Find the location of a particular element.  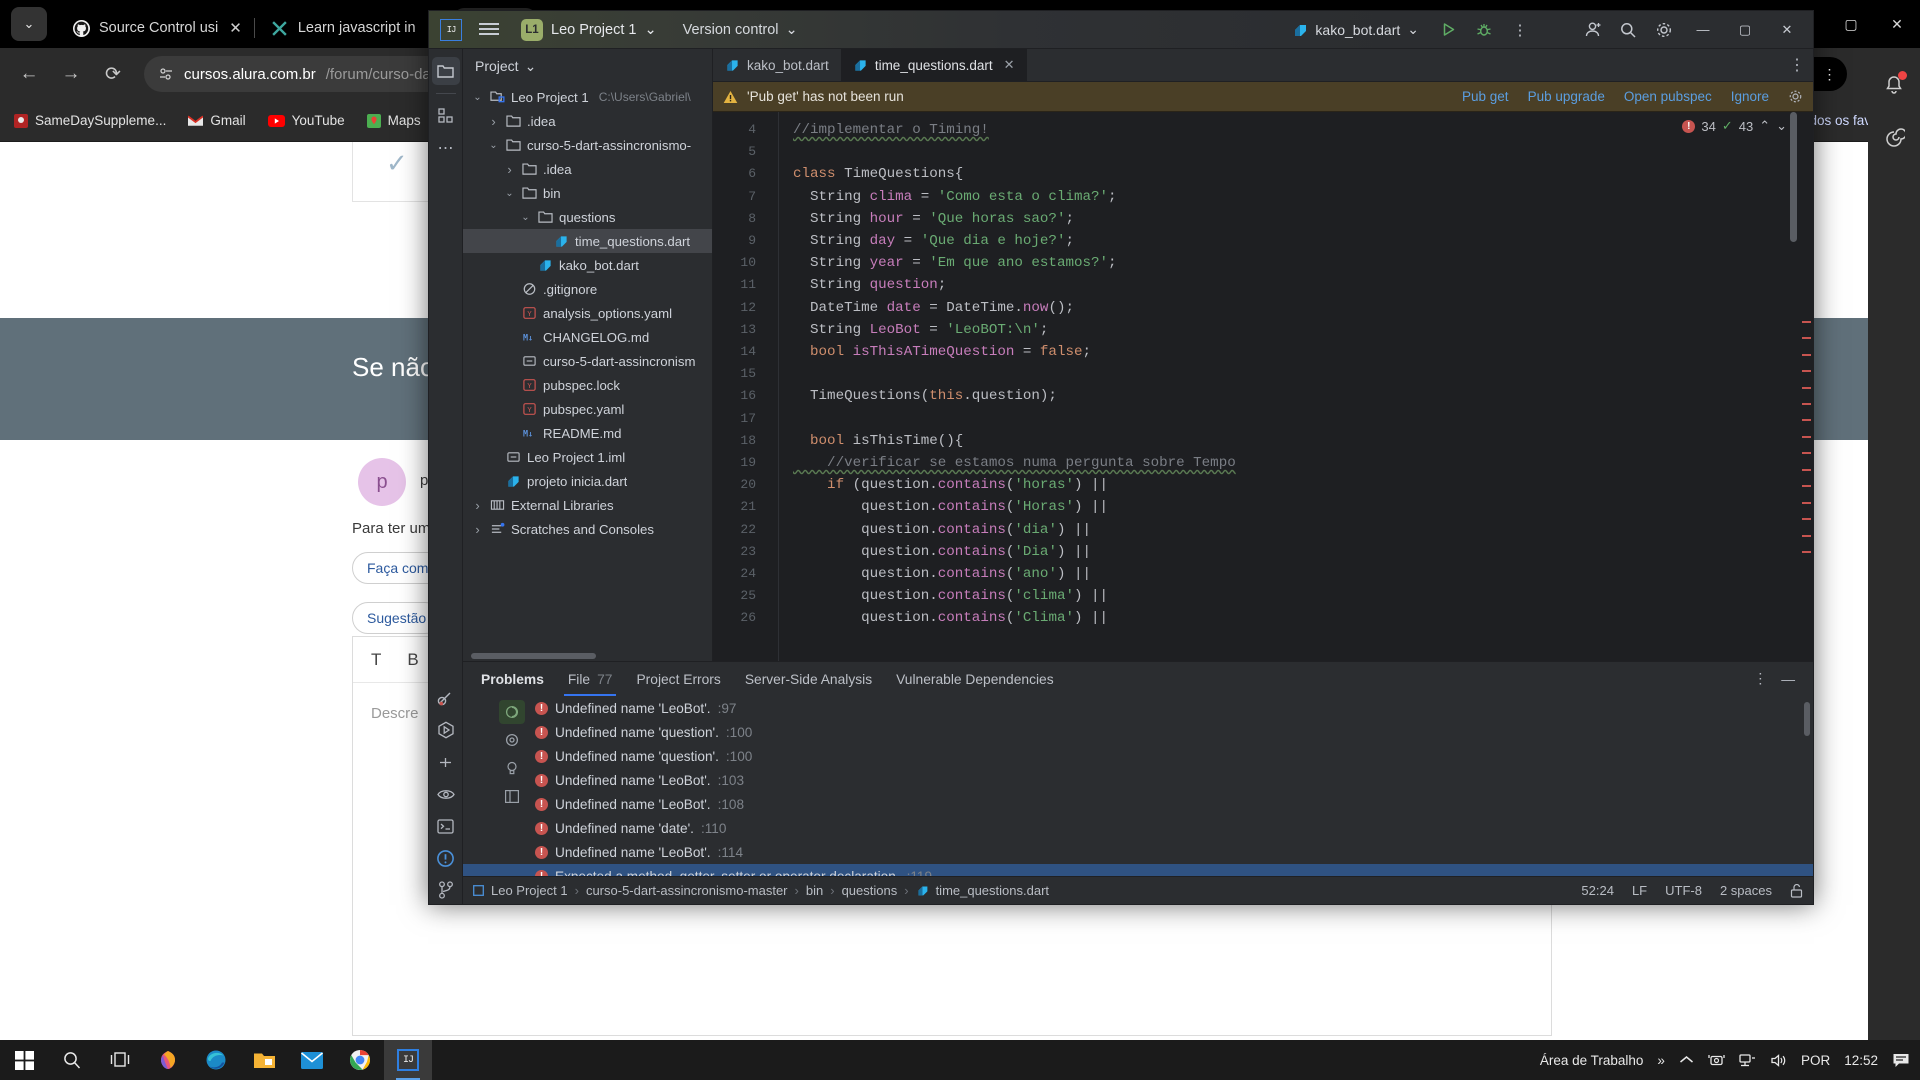

hamburger-menu-icon is located at coordinates (489, 30).